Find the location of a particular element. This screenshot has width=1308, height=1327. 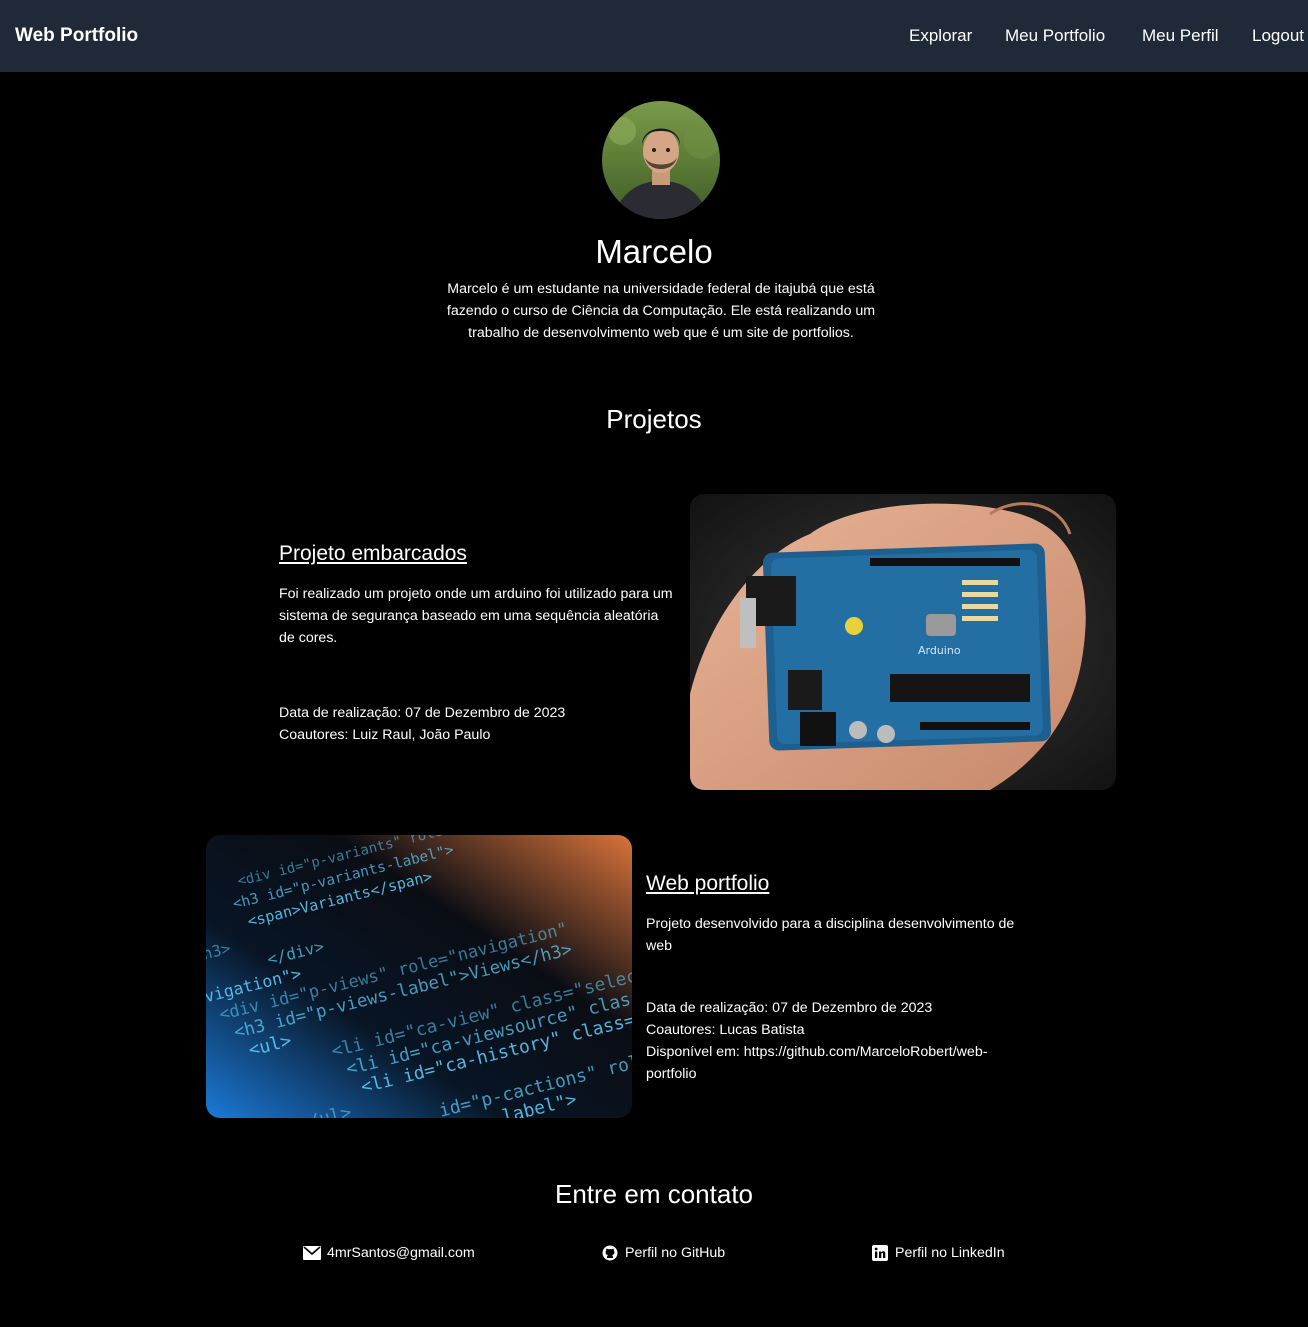

project-title-embarcados: Projeto embarcados is located at coordinates (373, 554).